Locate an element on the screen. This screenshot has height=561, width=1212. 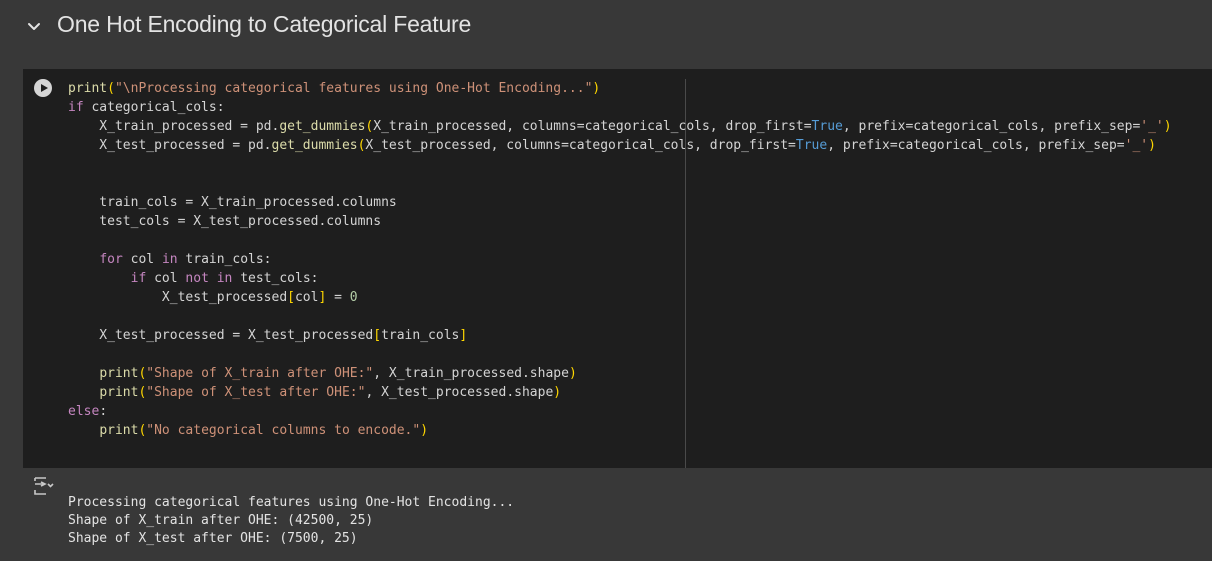
code-line: X_test_processed[col] = 0 is located at coordinates (213, 297).